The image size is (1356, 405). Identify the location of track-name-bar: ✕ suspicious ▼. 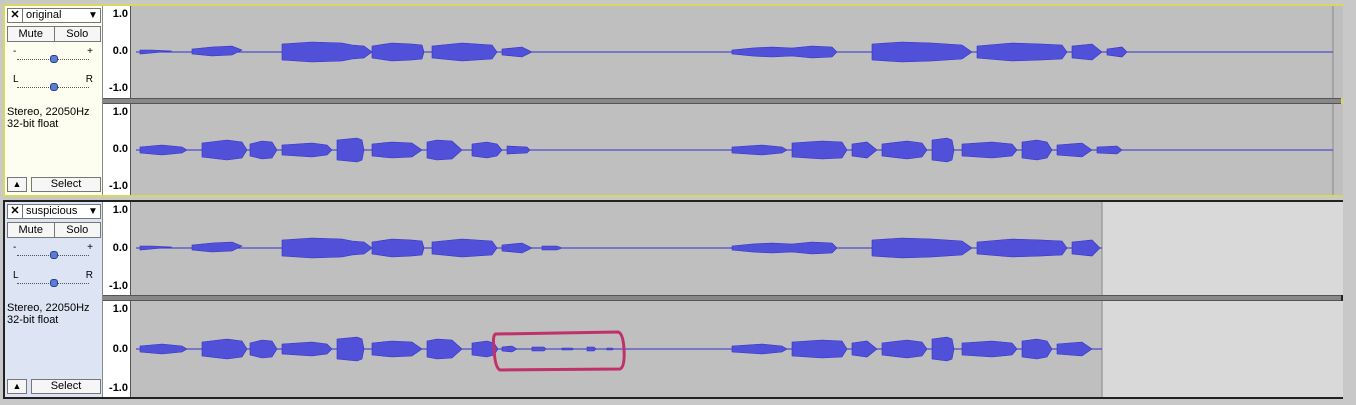
(54, 211).